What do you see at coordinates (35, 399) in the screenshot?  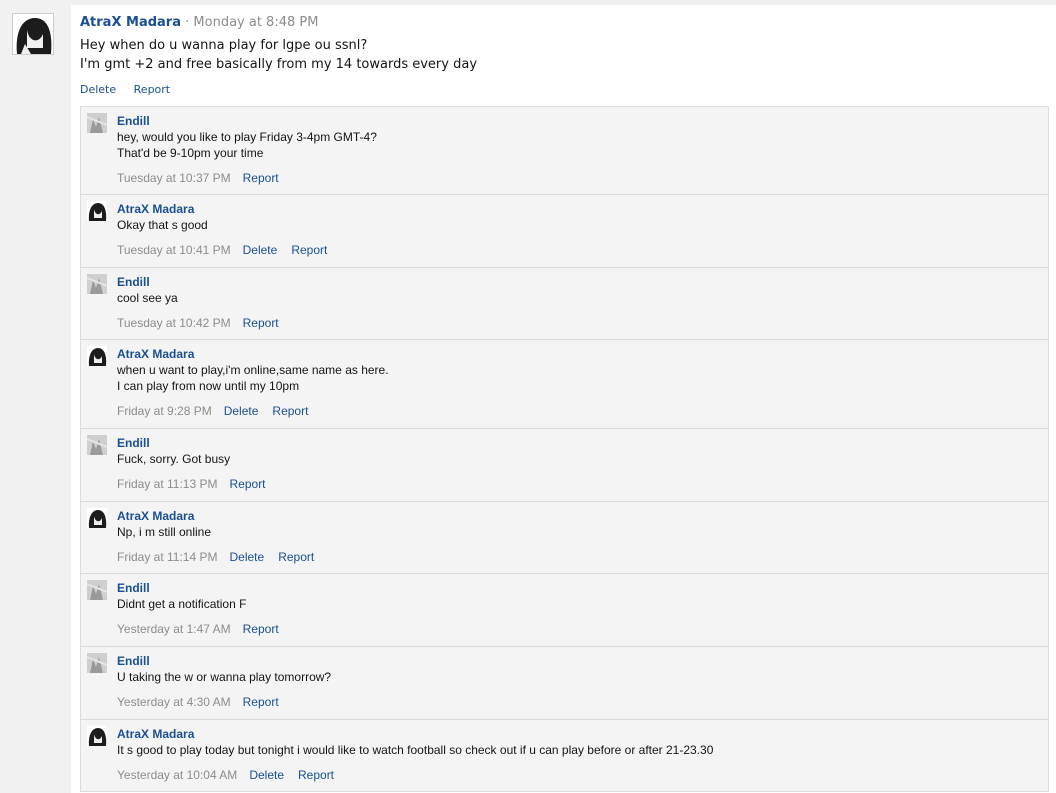 I see `left-gutter` at bounding box center [35, 399].